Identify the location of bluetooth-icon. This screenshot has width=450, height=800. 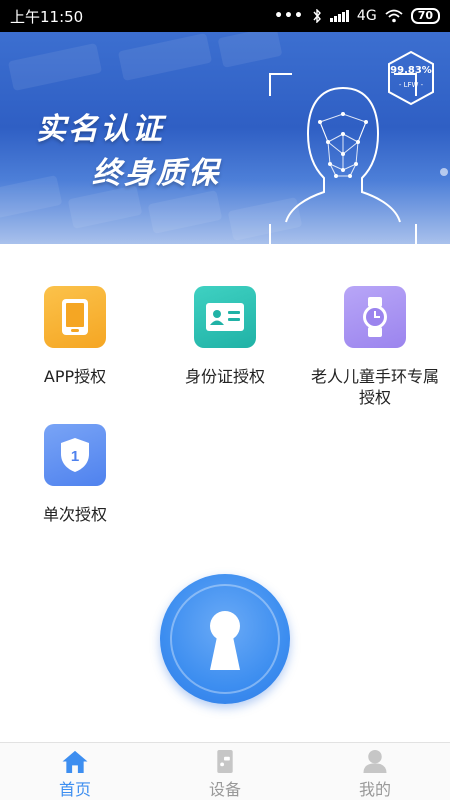
(317, 16).